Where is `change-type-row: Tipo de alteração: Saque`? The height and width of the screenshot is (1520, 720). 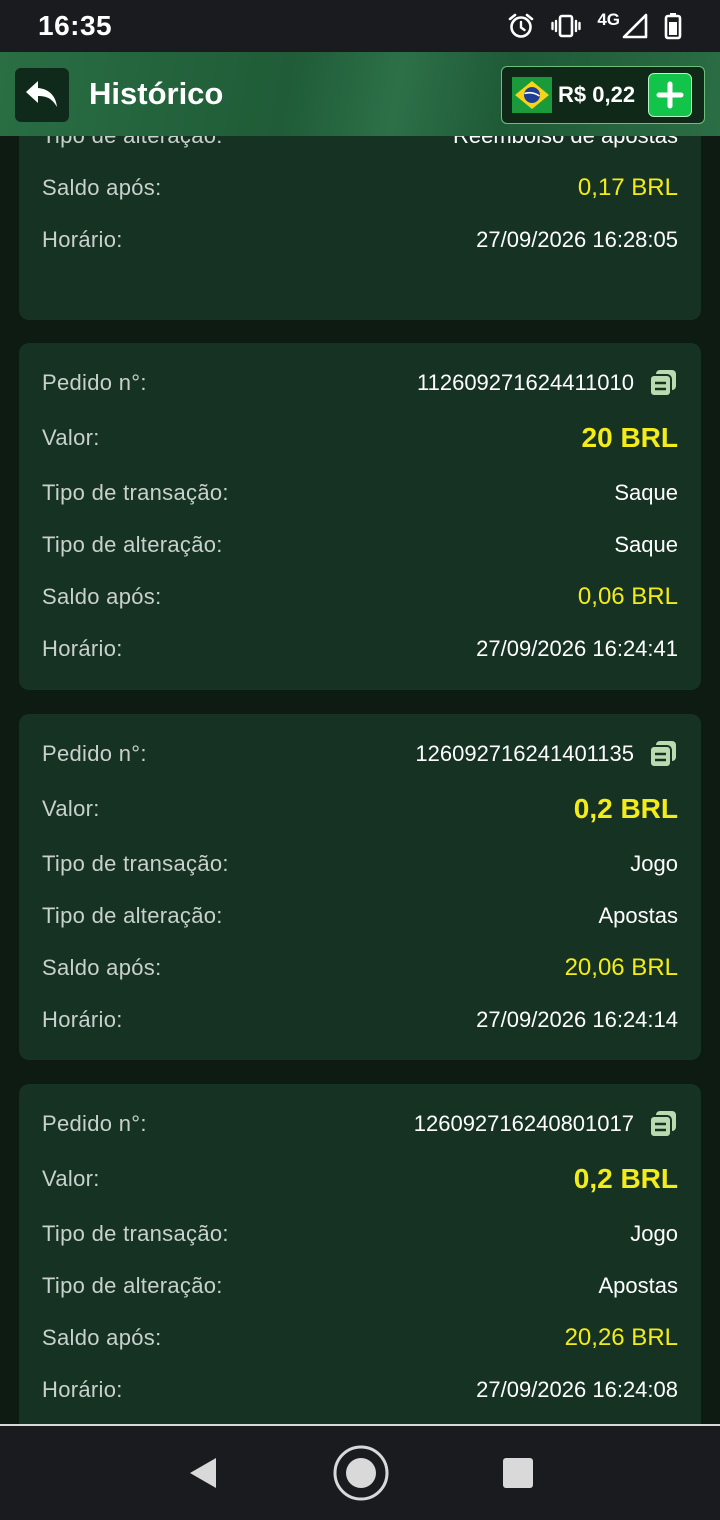
change-type-row: Tipo de alteração: Saque is located at coordinates (360, 545).